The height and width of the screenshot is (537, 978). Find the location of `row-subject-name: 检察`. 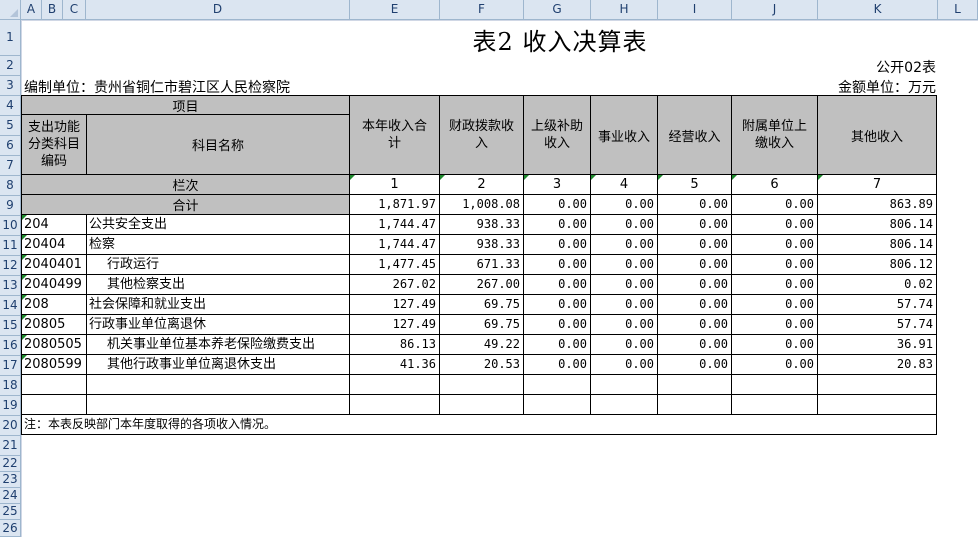

row-subject-name: 检察 is located at coordinates (218, 244).